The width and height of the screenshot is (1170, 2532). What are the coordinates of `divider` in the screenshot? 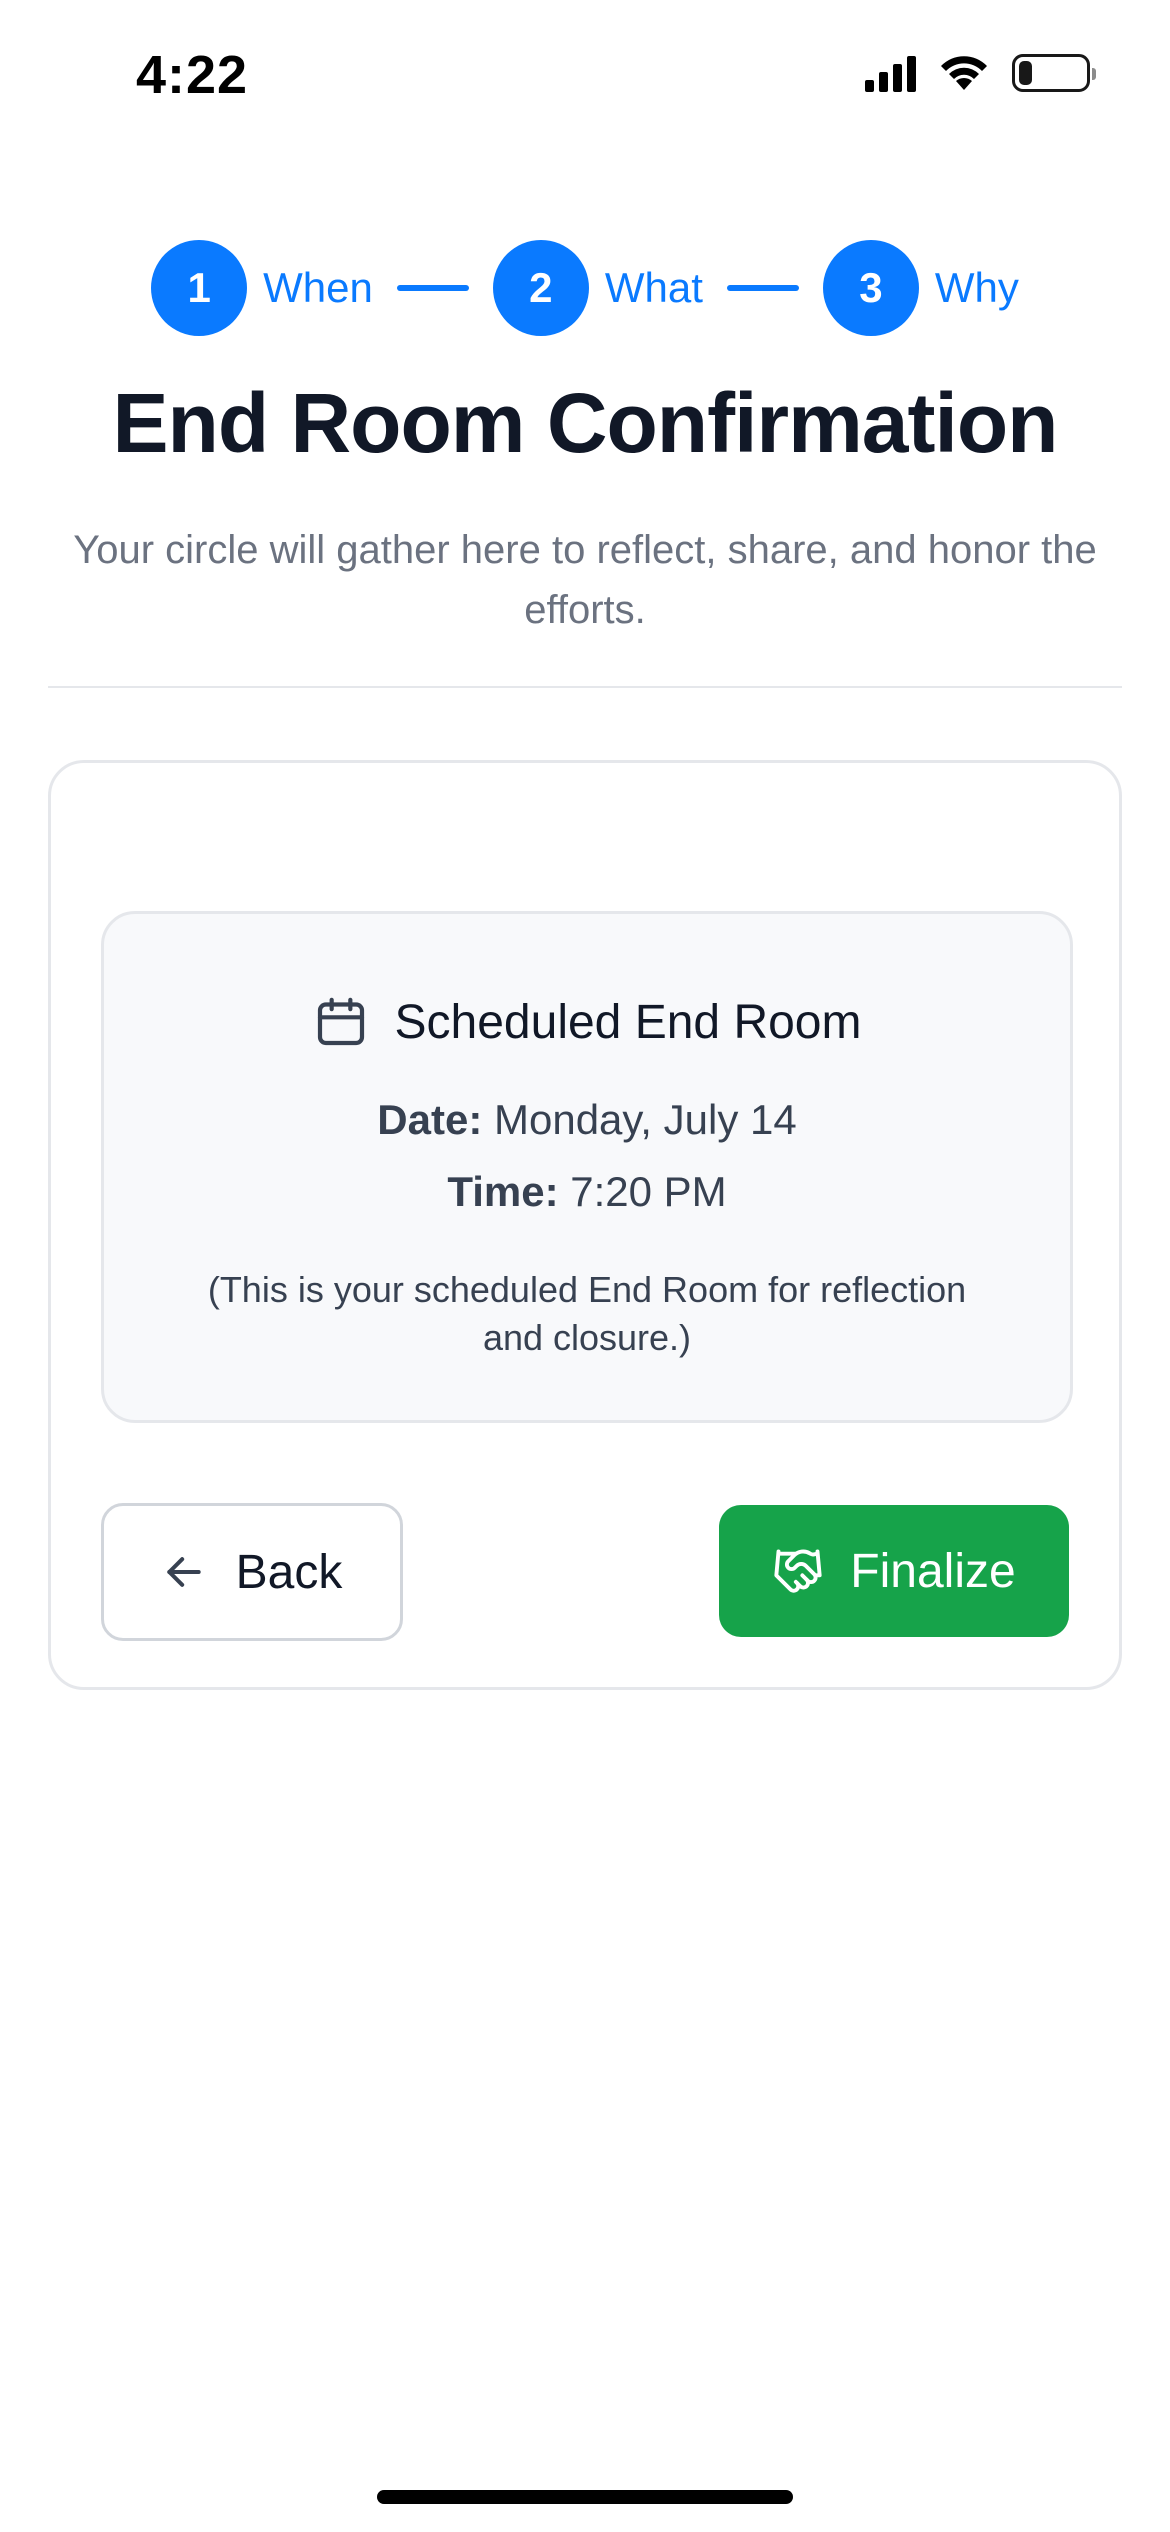 It's located at (585, 687).